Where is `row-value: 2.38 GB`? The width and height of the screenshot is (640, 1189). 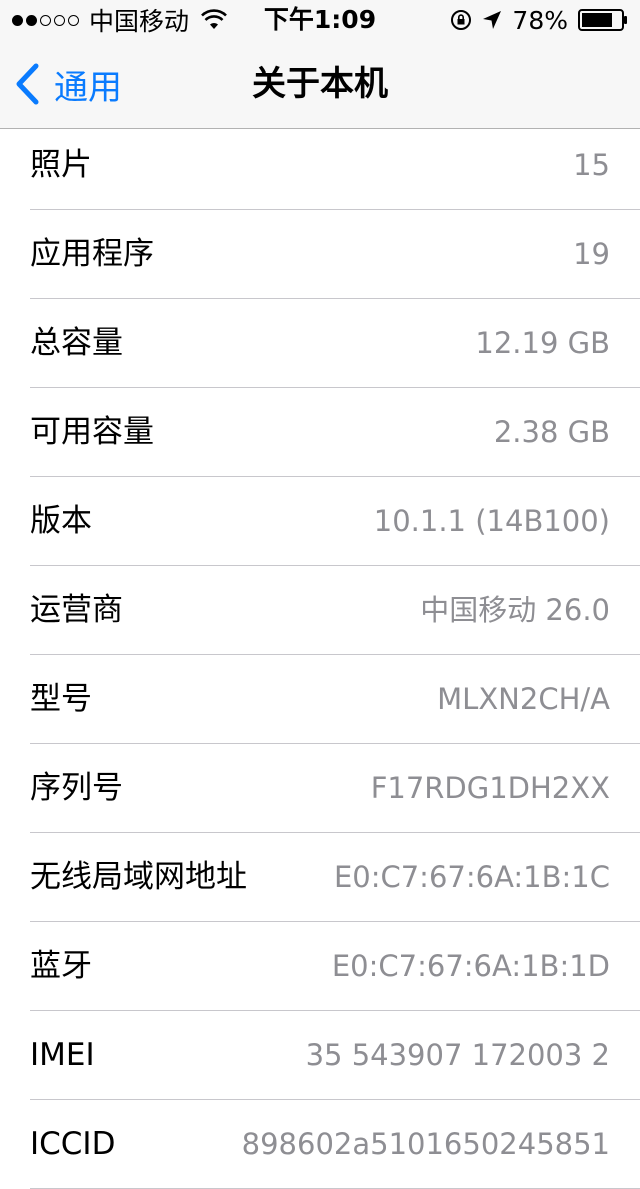 row-value: 2.38 GB is located at coordinates (551, 432).